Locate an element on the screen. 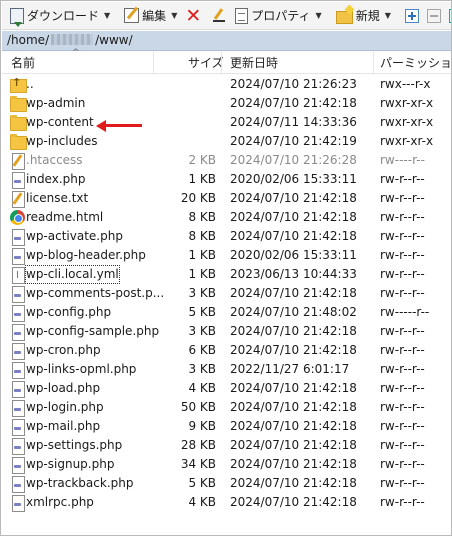 The image size is (452, 536). folder-row: .. 2024/07/10 21:26:23 rwx---r-x is located at coordinates (226, 84).